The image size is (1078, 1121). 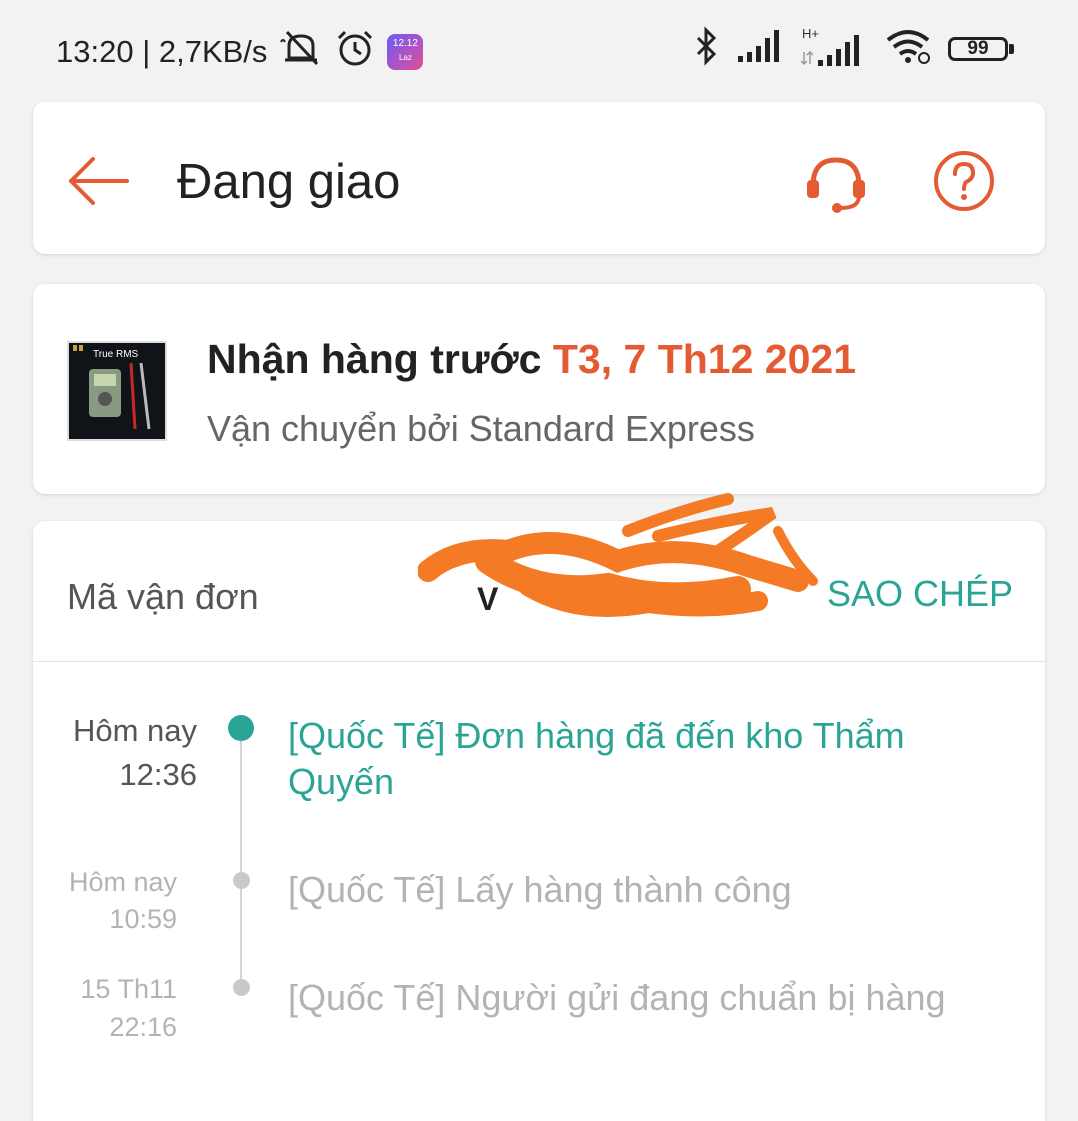 I want to click on battery-level: 99, so click(x=978, y=48).